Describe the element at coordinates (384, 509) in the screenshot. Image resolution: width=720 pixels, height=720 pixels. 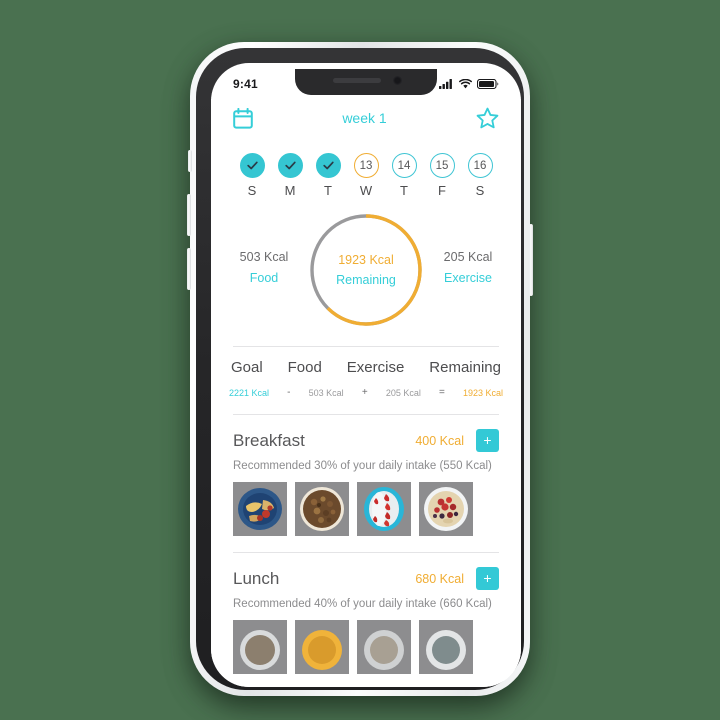
I see `strawberry-bowl-icon` at that location.